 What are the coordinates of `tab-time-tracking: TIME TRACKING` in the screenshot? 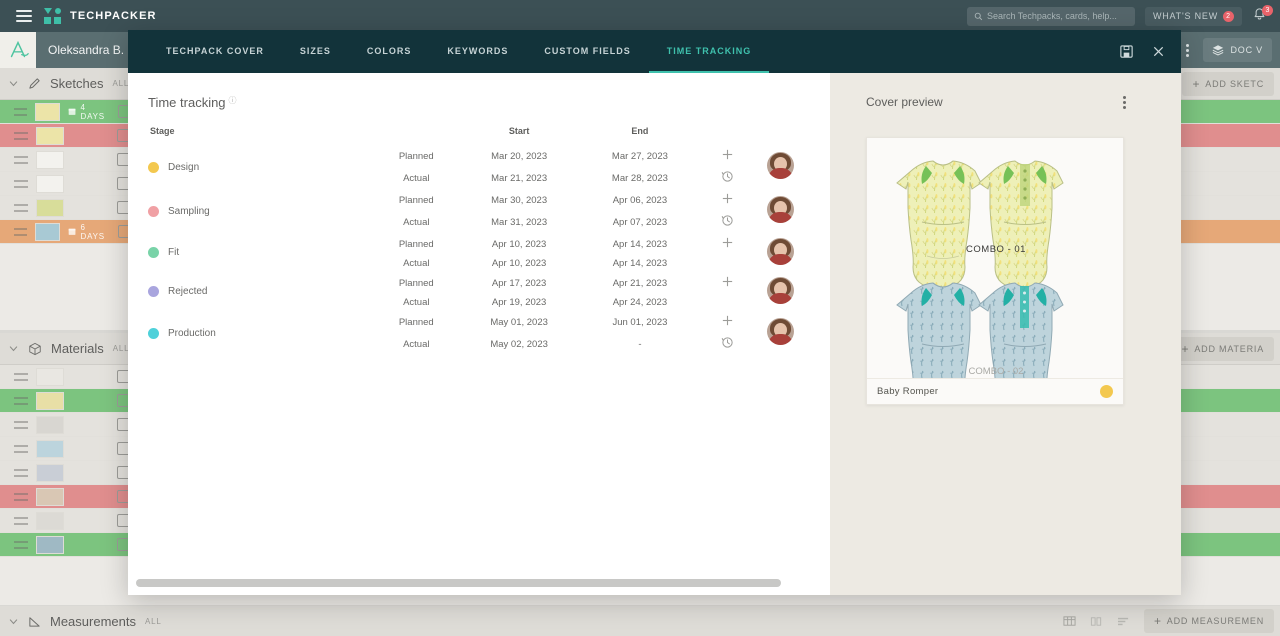 It's located at (709, 51).